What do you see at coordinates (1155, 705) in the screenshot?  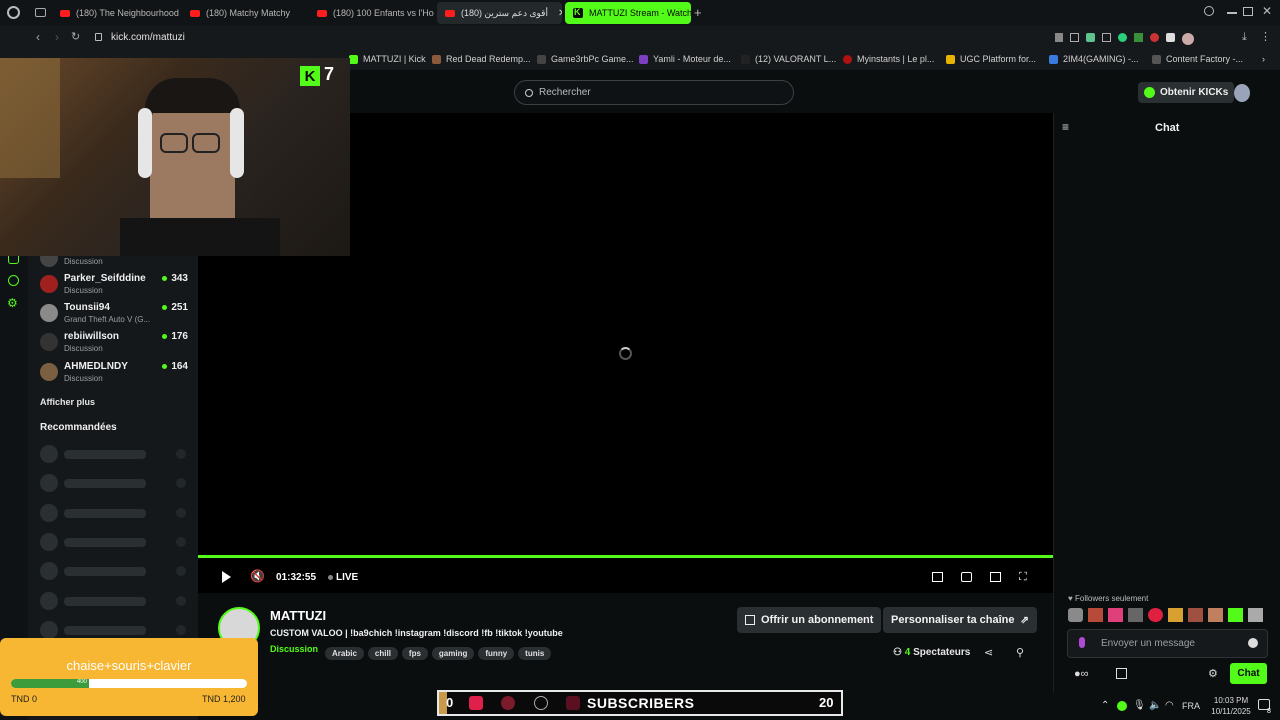 I see `volume-icon: 🔈` at bounding box center [1155, 705].